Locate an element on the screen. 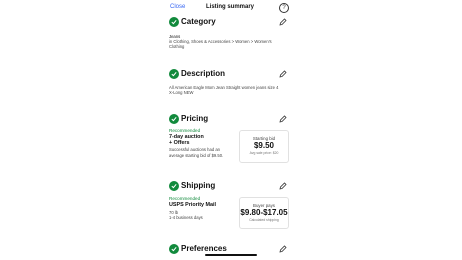  format-line2: + Offers is located at coordinates (179, 143).